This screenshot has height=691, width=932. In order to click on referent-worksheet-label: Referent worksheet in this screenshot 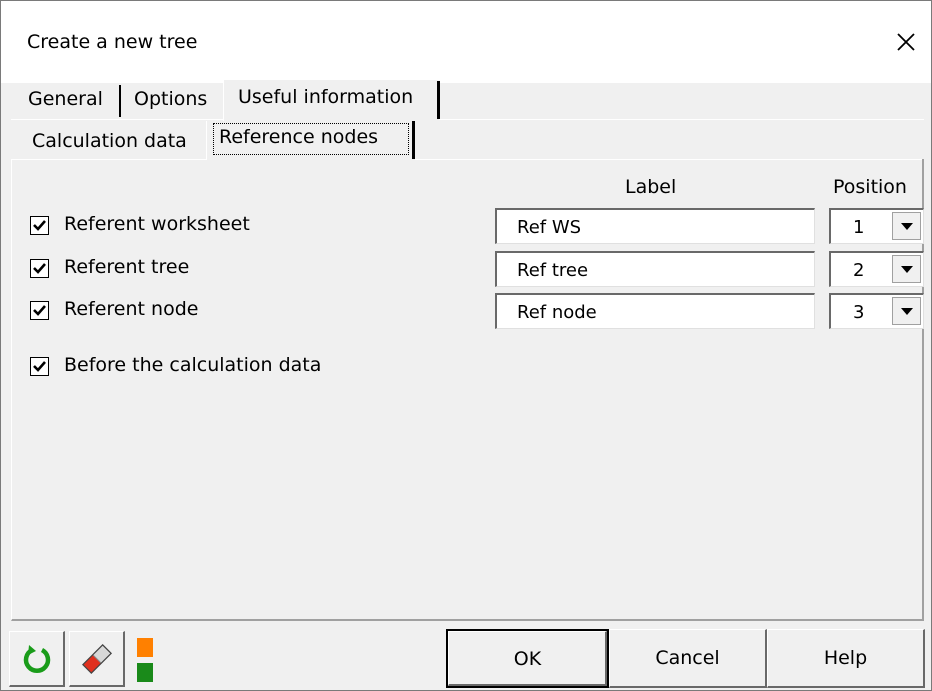, I will do `click(157, 224)`.